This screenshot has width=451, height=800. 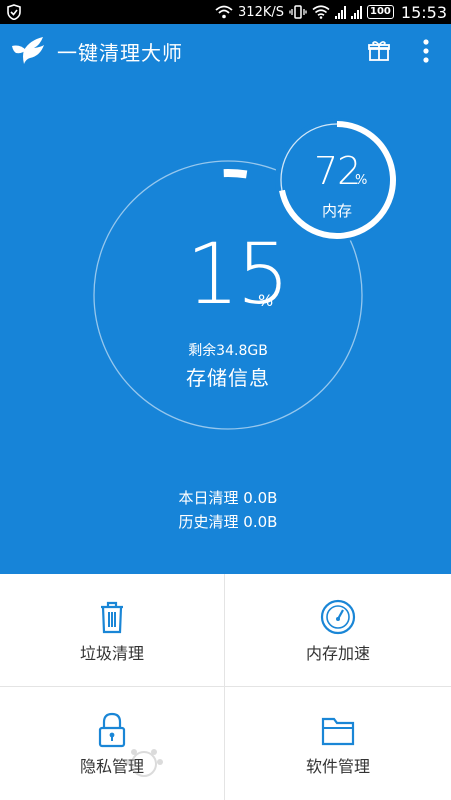 What do you see at coordinates (228, 498) in the screenshot?
I see `today-clean-stat: 本日清理 0.0B` at bounding box center [228, 498].